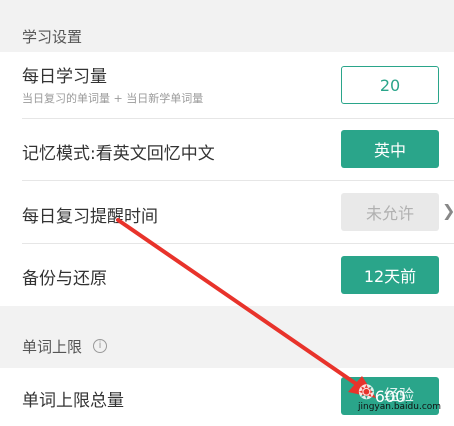  I want to click on backup-restore-button: 12天前, so click(390, 275).